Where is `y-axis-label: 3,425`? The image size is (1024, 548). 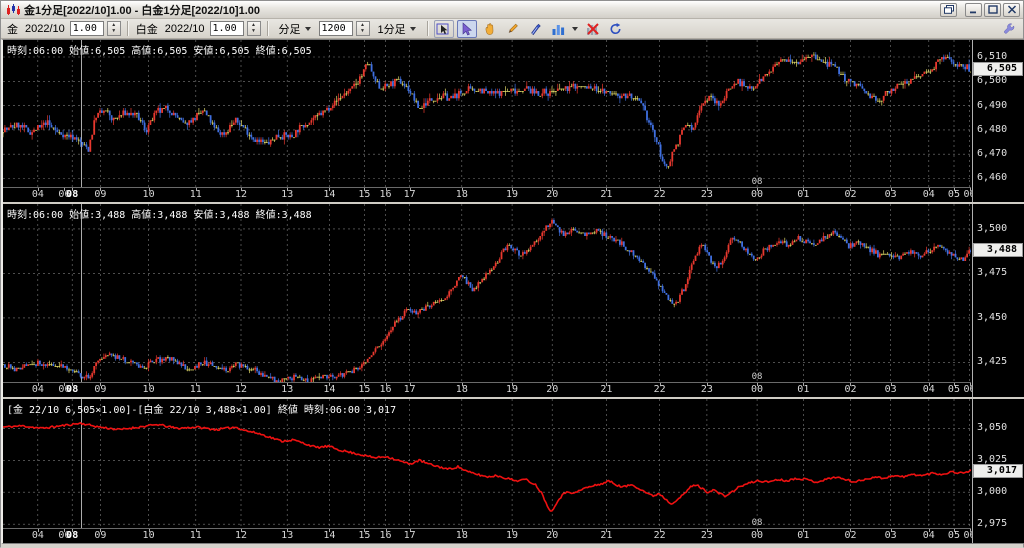
y-axis-label: 3,425 is located at coordinates (992, 362).